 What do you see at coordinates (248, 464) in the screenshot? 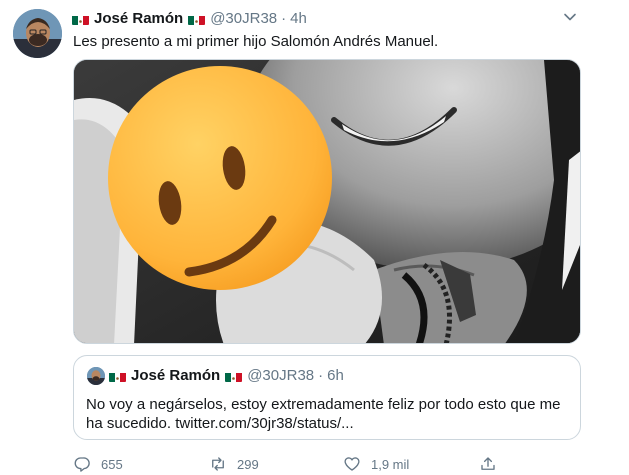
I see `retweet-count: 299` at bounding box center [248, 464].